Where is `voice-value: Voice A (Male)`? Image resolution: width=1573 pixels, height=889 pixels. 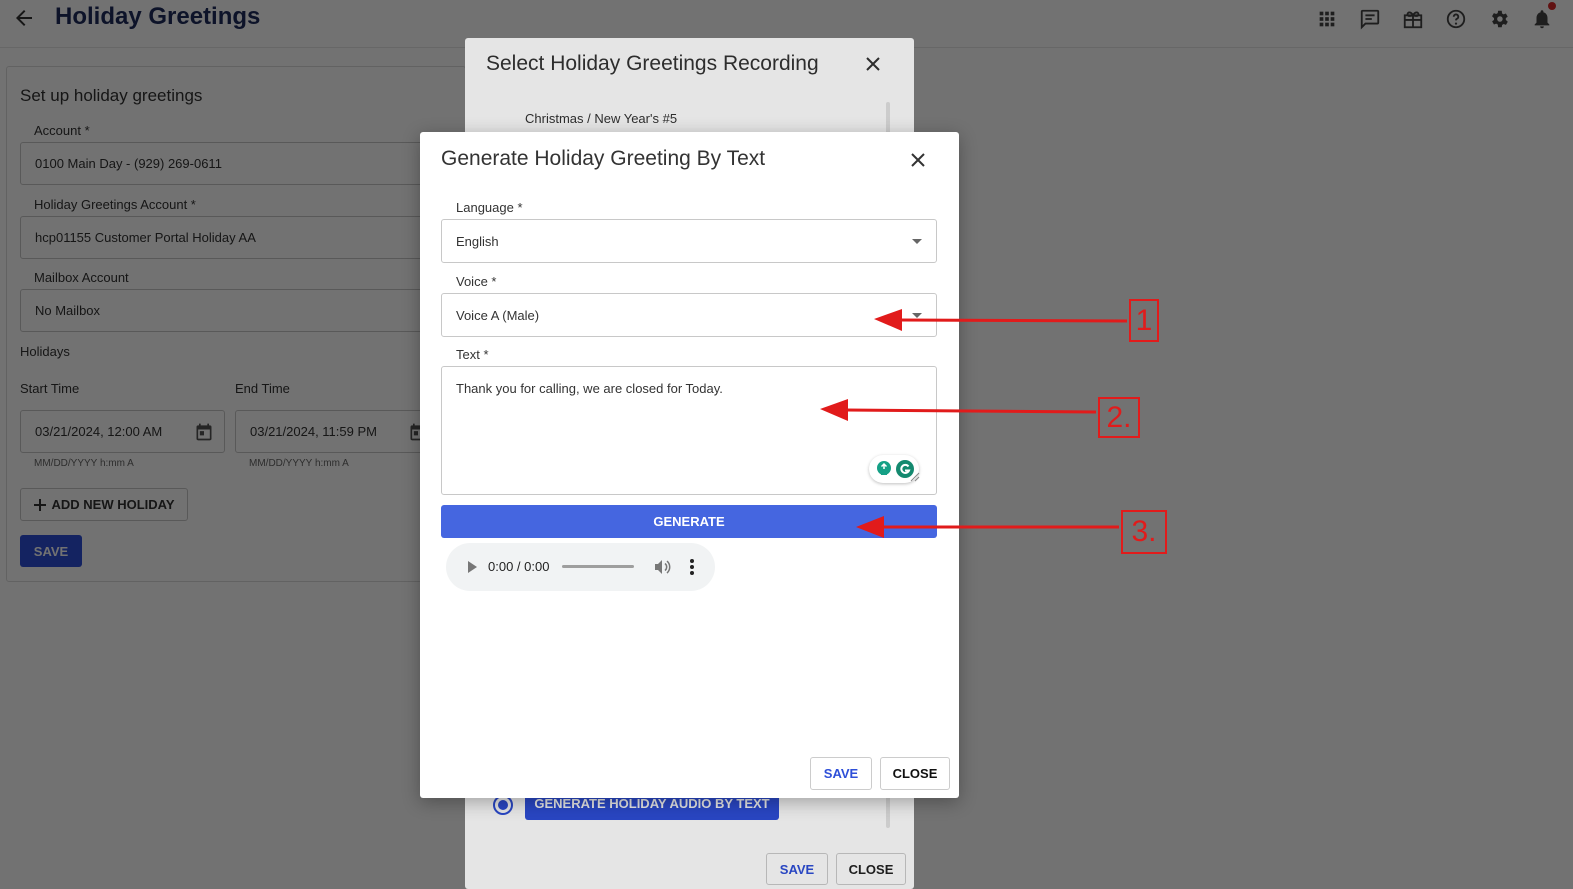
voice-value: Voice A (Male) is located at coordinates (498, 315).